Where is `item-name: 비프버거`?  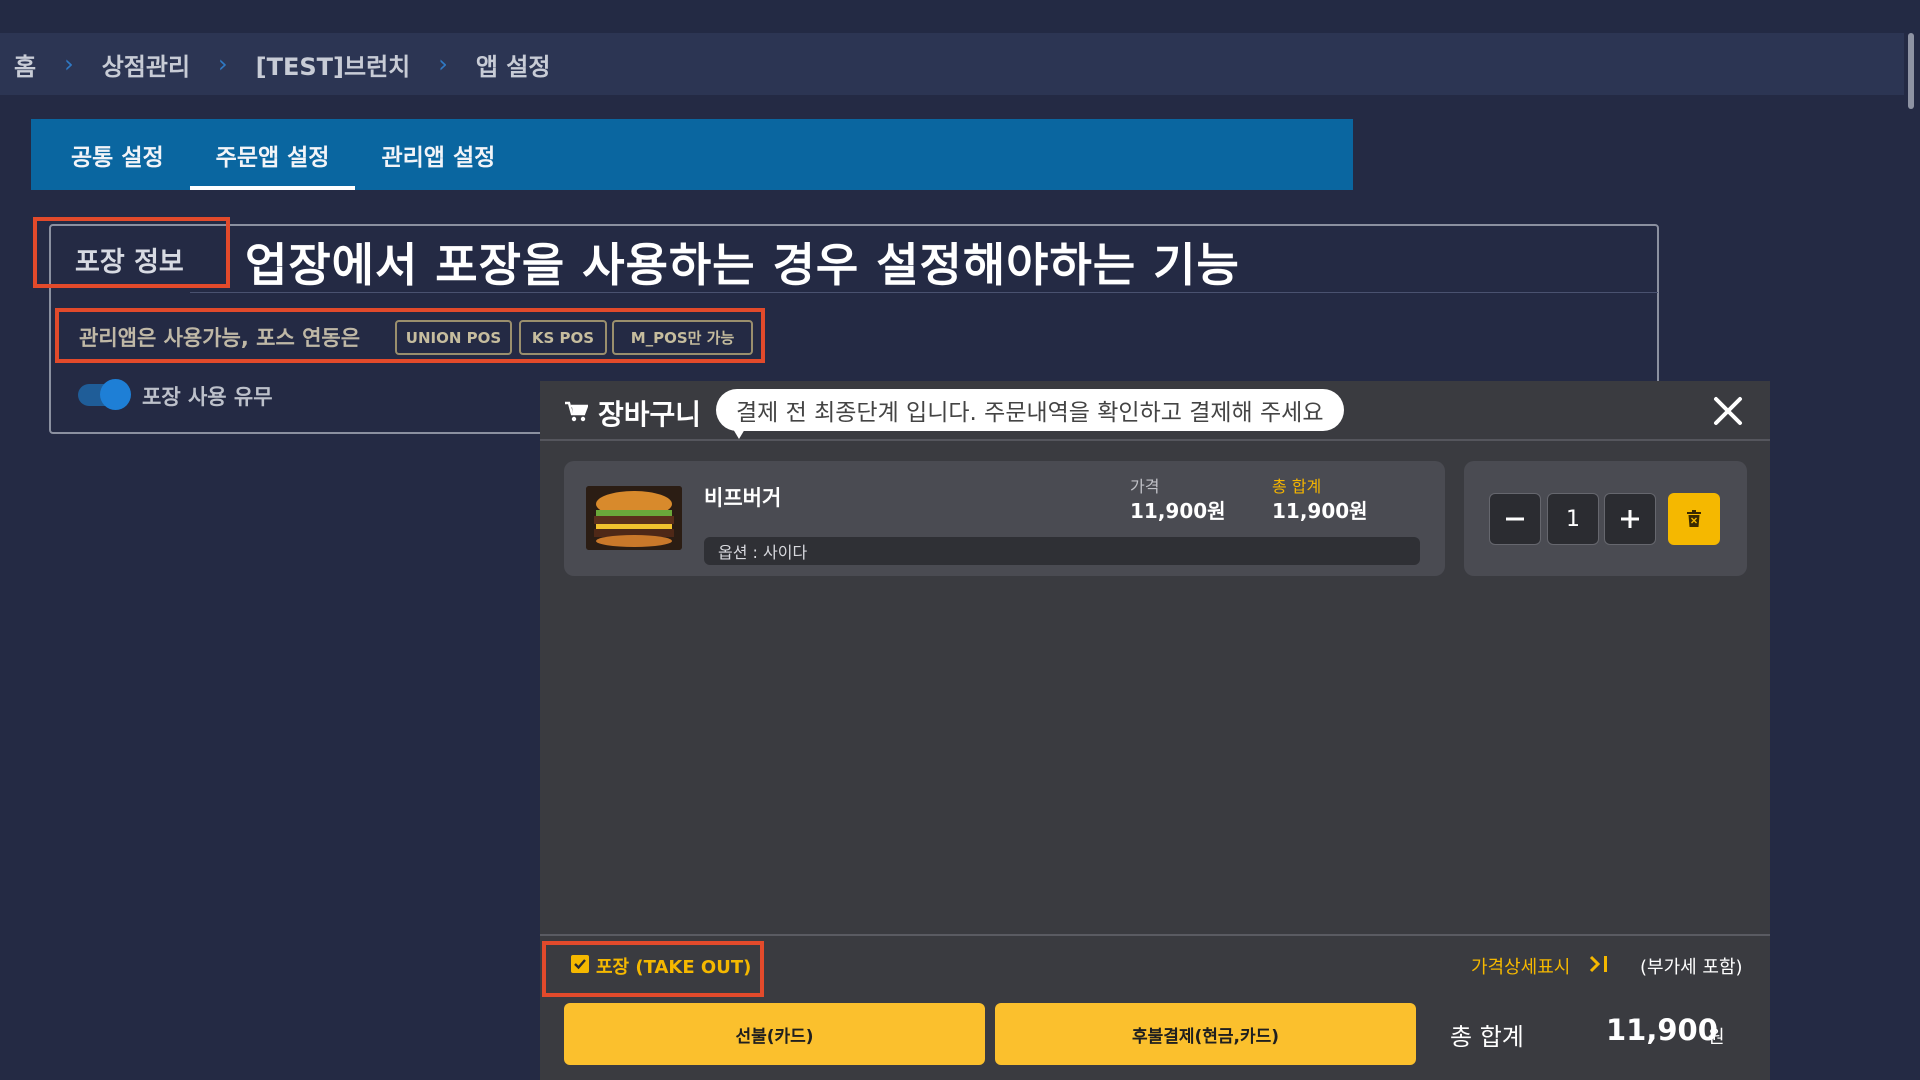 item-name: 비프버거 is located at coordinates (743, 498).